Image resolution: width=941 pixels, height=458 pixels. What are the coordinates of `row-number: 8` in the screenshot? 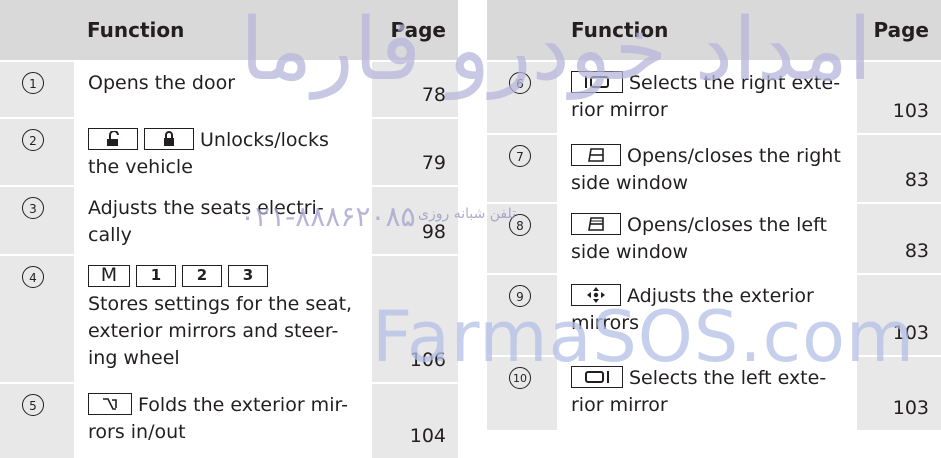 It's located at (521, 238).